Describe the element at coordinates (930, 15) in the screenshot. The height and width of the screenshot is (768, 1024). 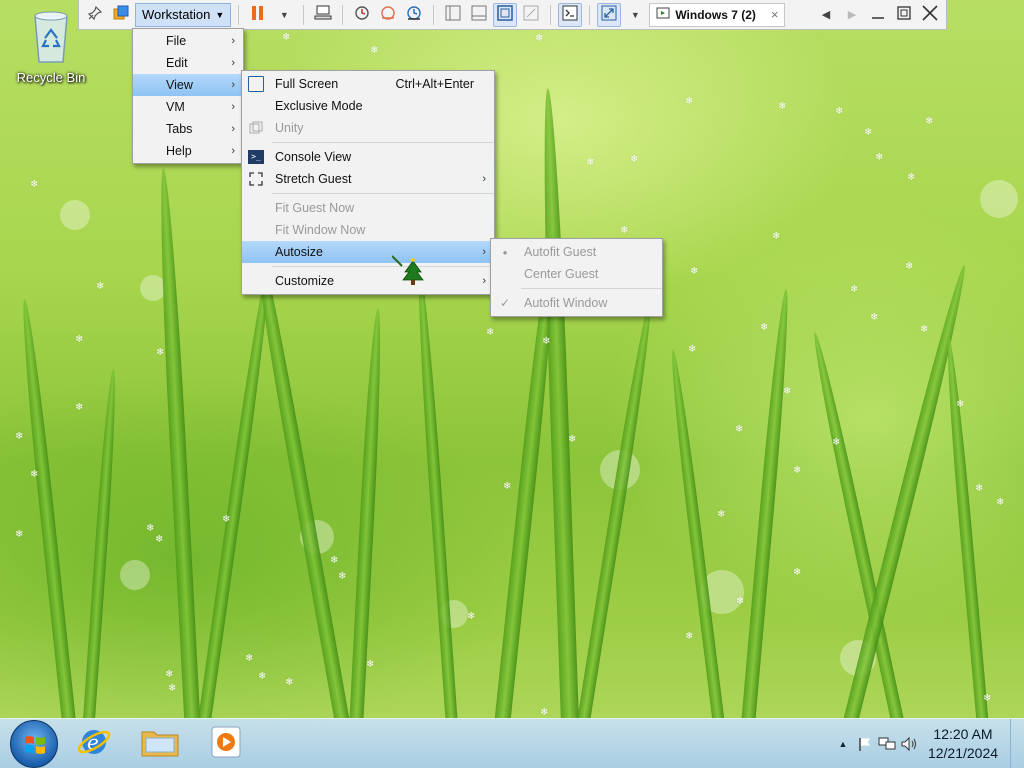
I see `exit-full-screen-button` at that location.